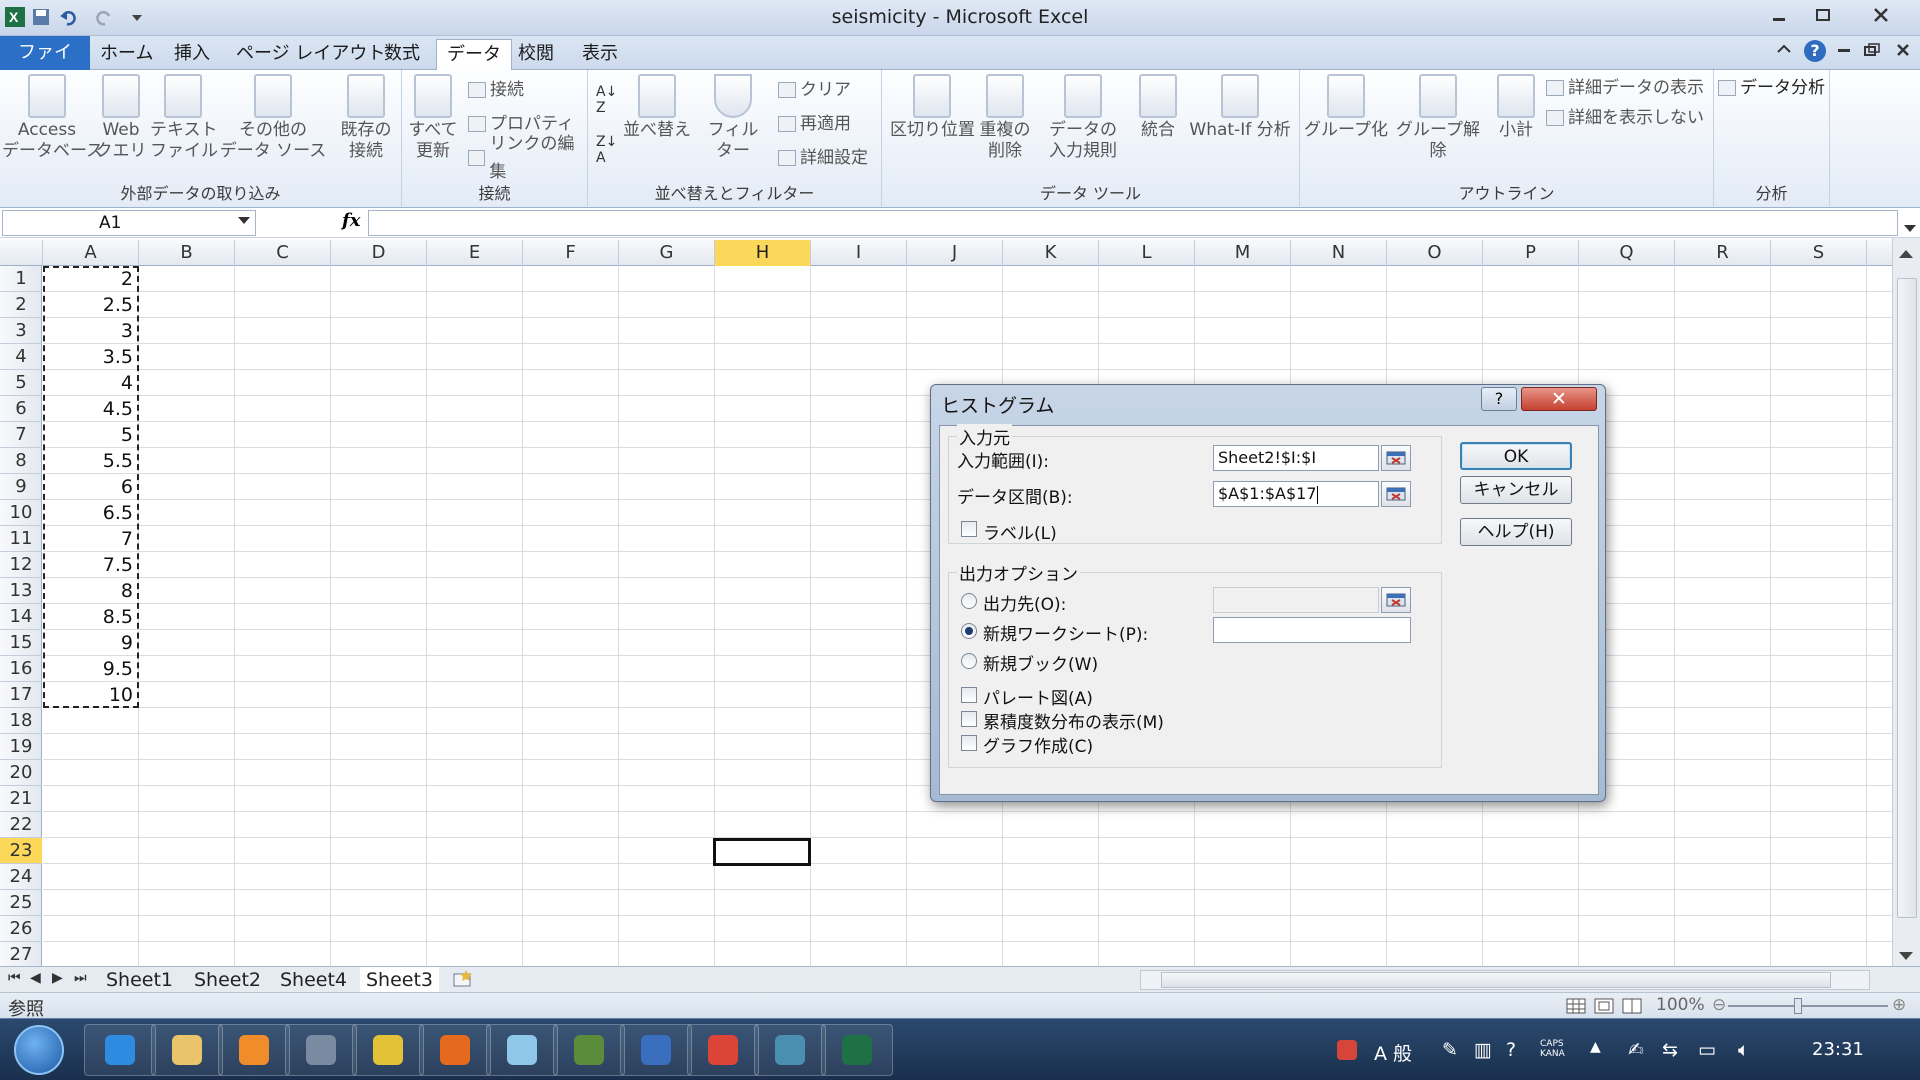 The width and height of the screenshot is (1920, 1080). Describe the element at coordinates (1005, 118) in the screenshot. I see `remove-duplicates-button: 重複の 削除` at that location.